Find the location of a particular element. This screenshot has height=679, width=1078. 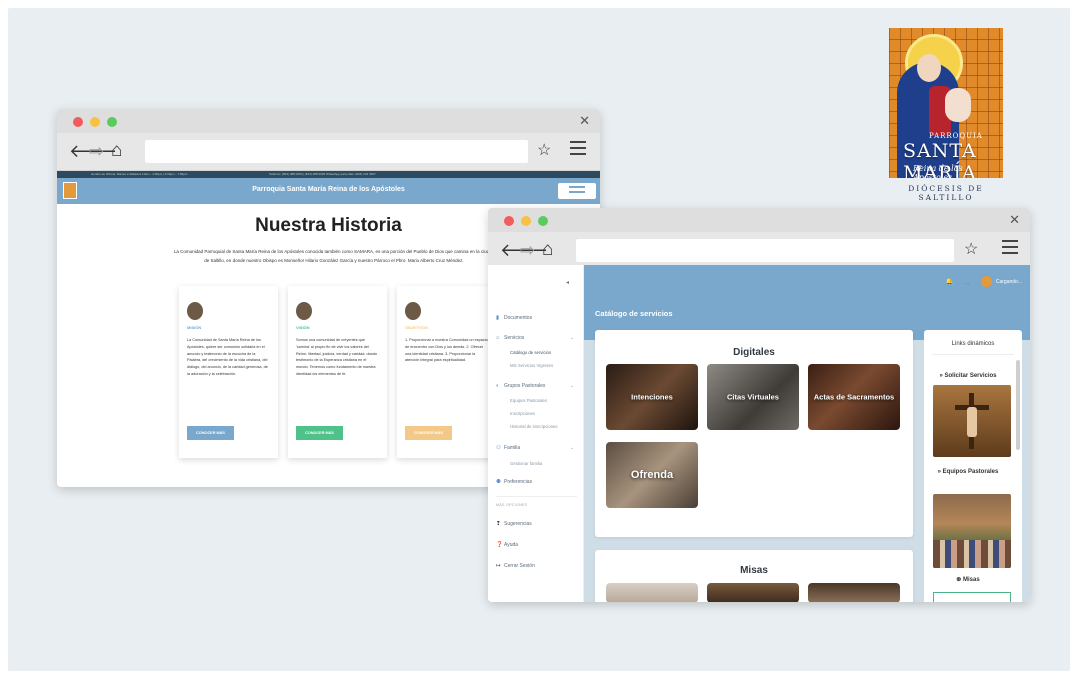

card-avatar is located at coordinates (413, 311).